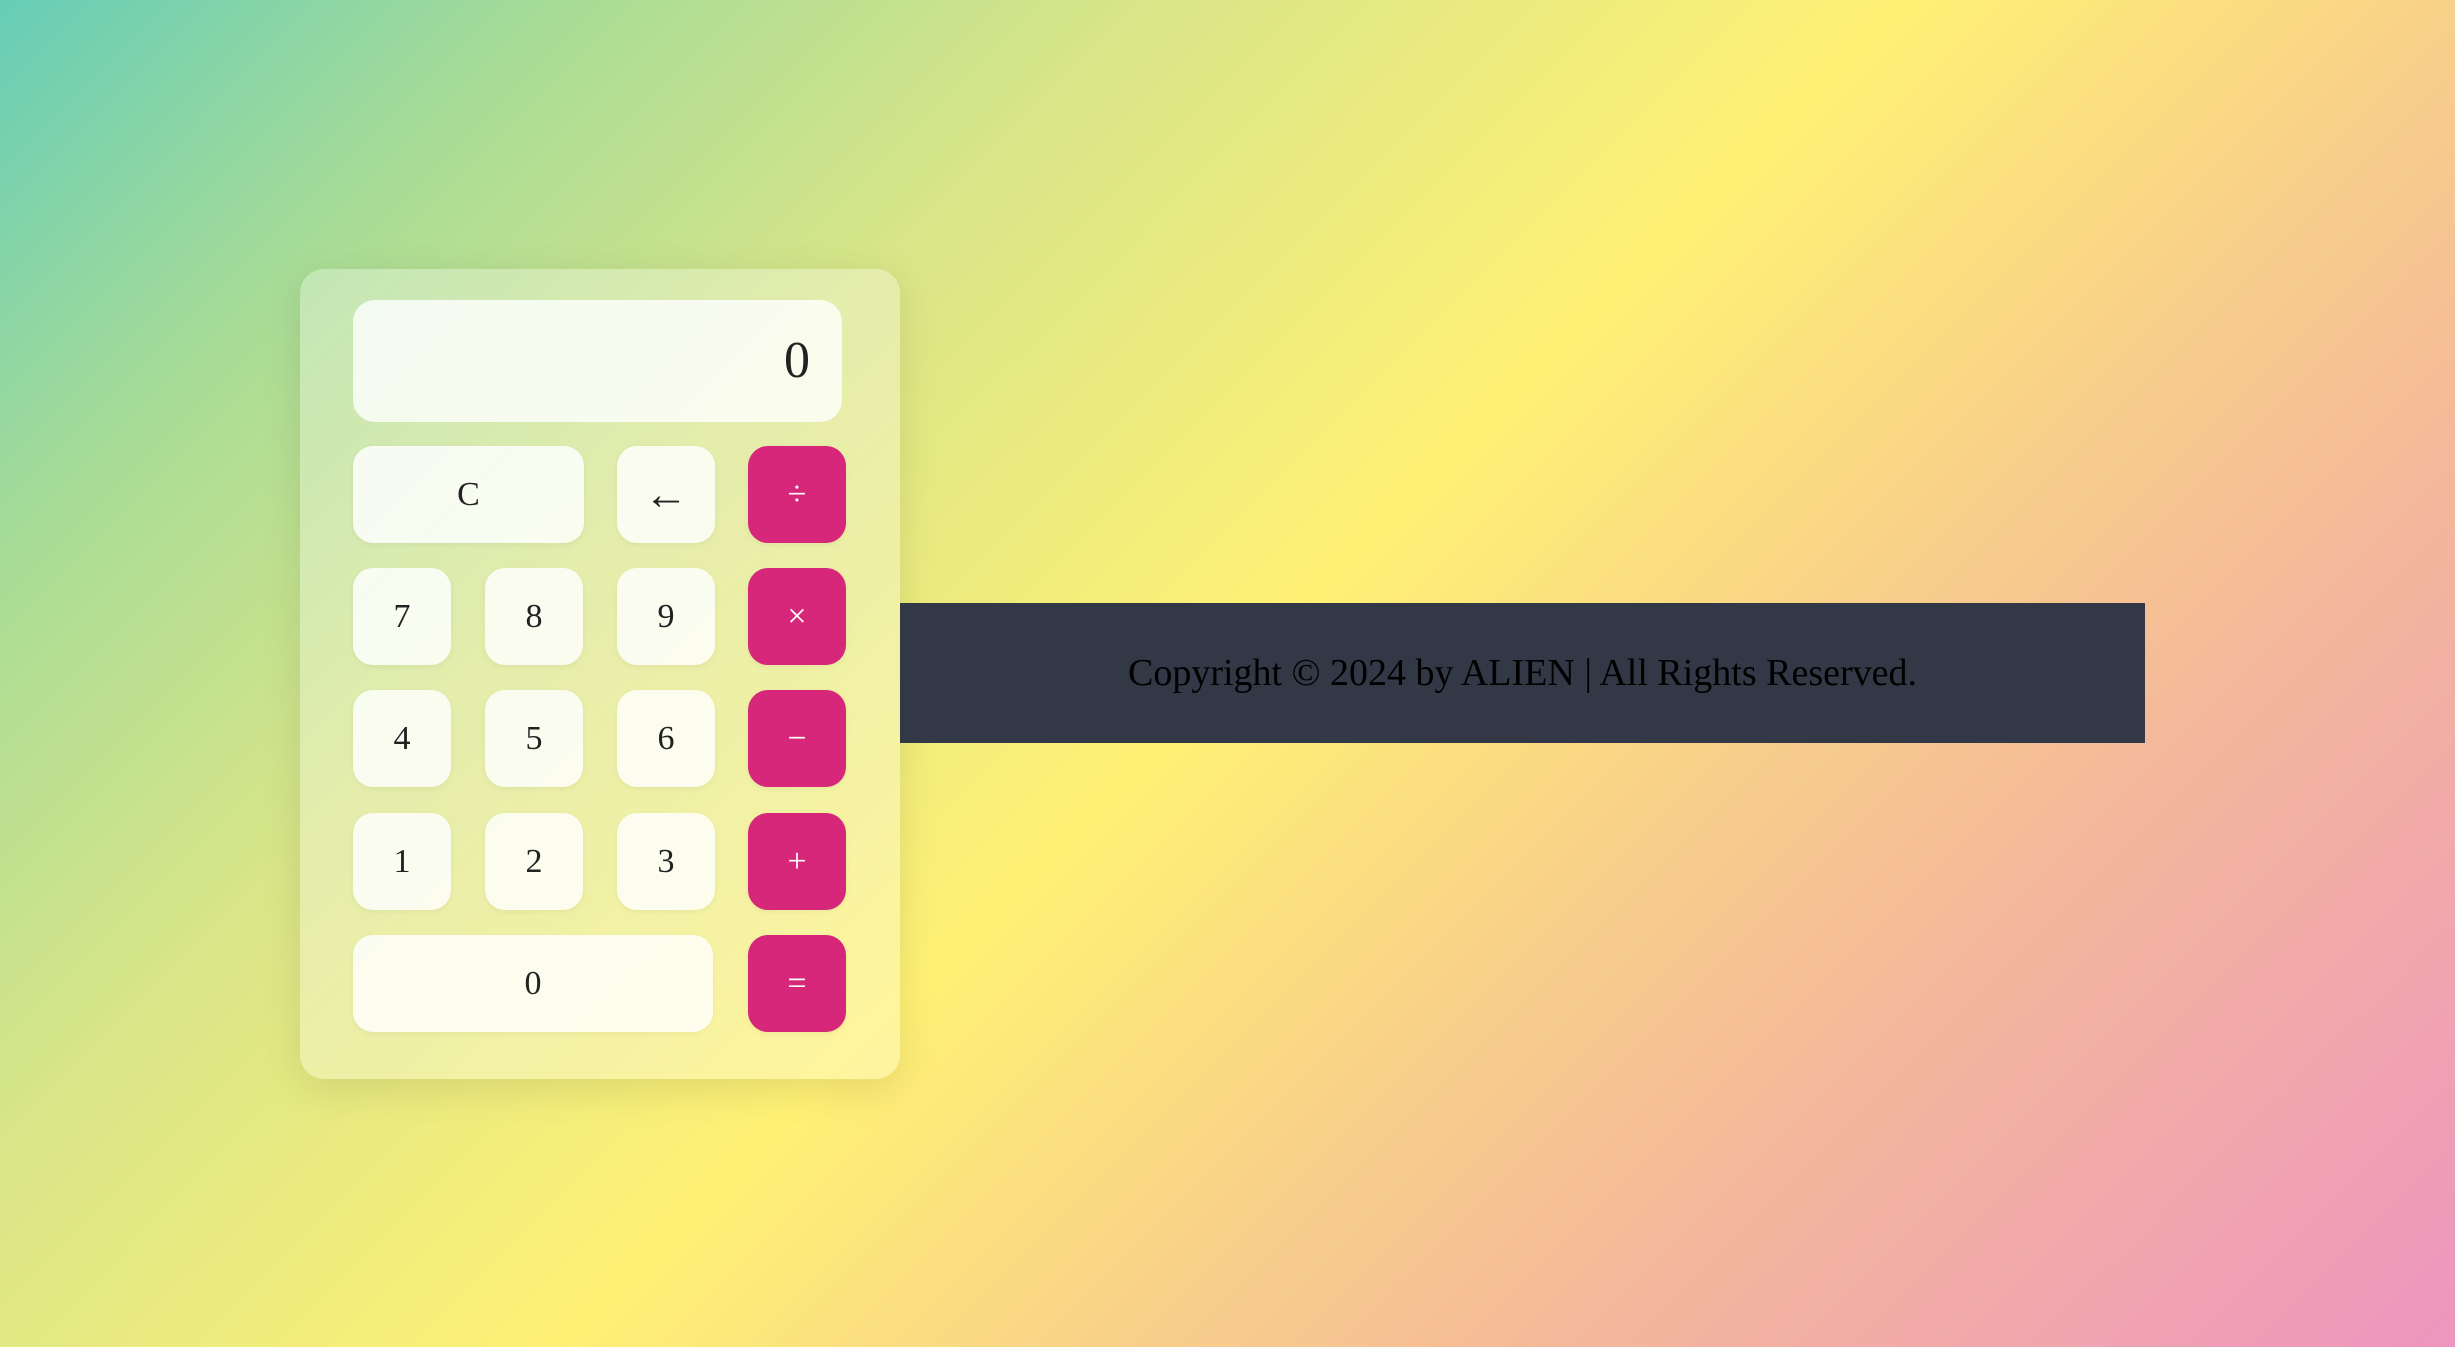 The image size is (2455, 1347). Describe the element at coordinates (533, 983) in the screenshot. I see `digit-0-button: 0` at that location.